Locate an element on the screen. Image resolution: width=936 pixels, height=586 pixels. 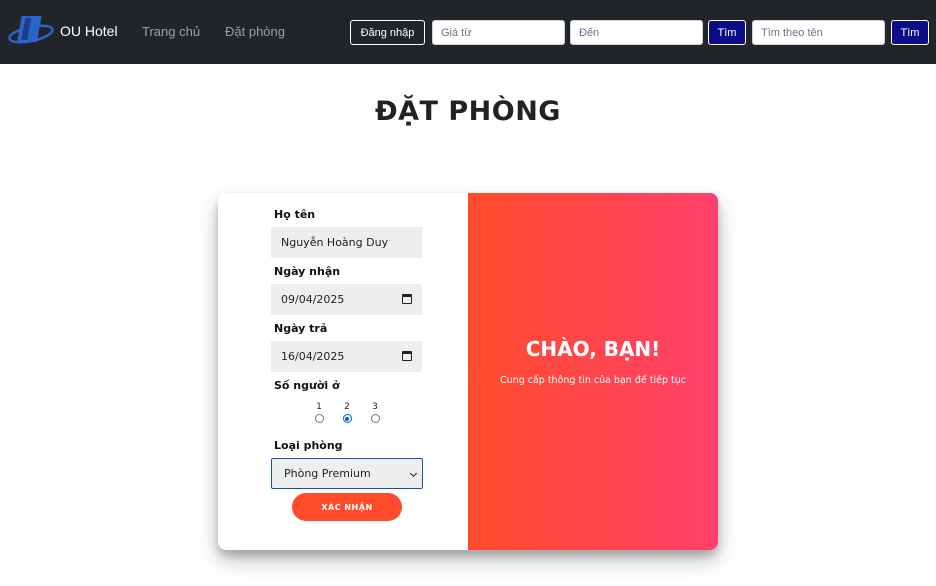
checkout-value: 16/04/2025 is located at coordinates (313, 356).